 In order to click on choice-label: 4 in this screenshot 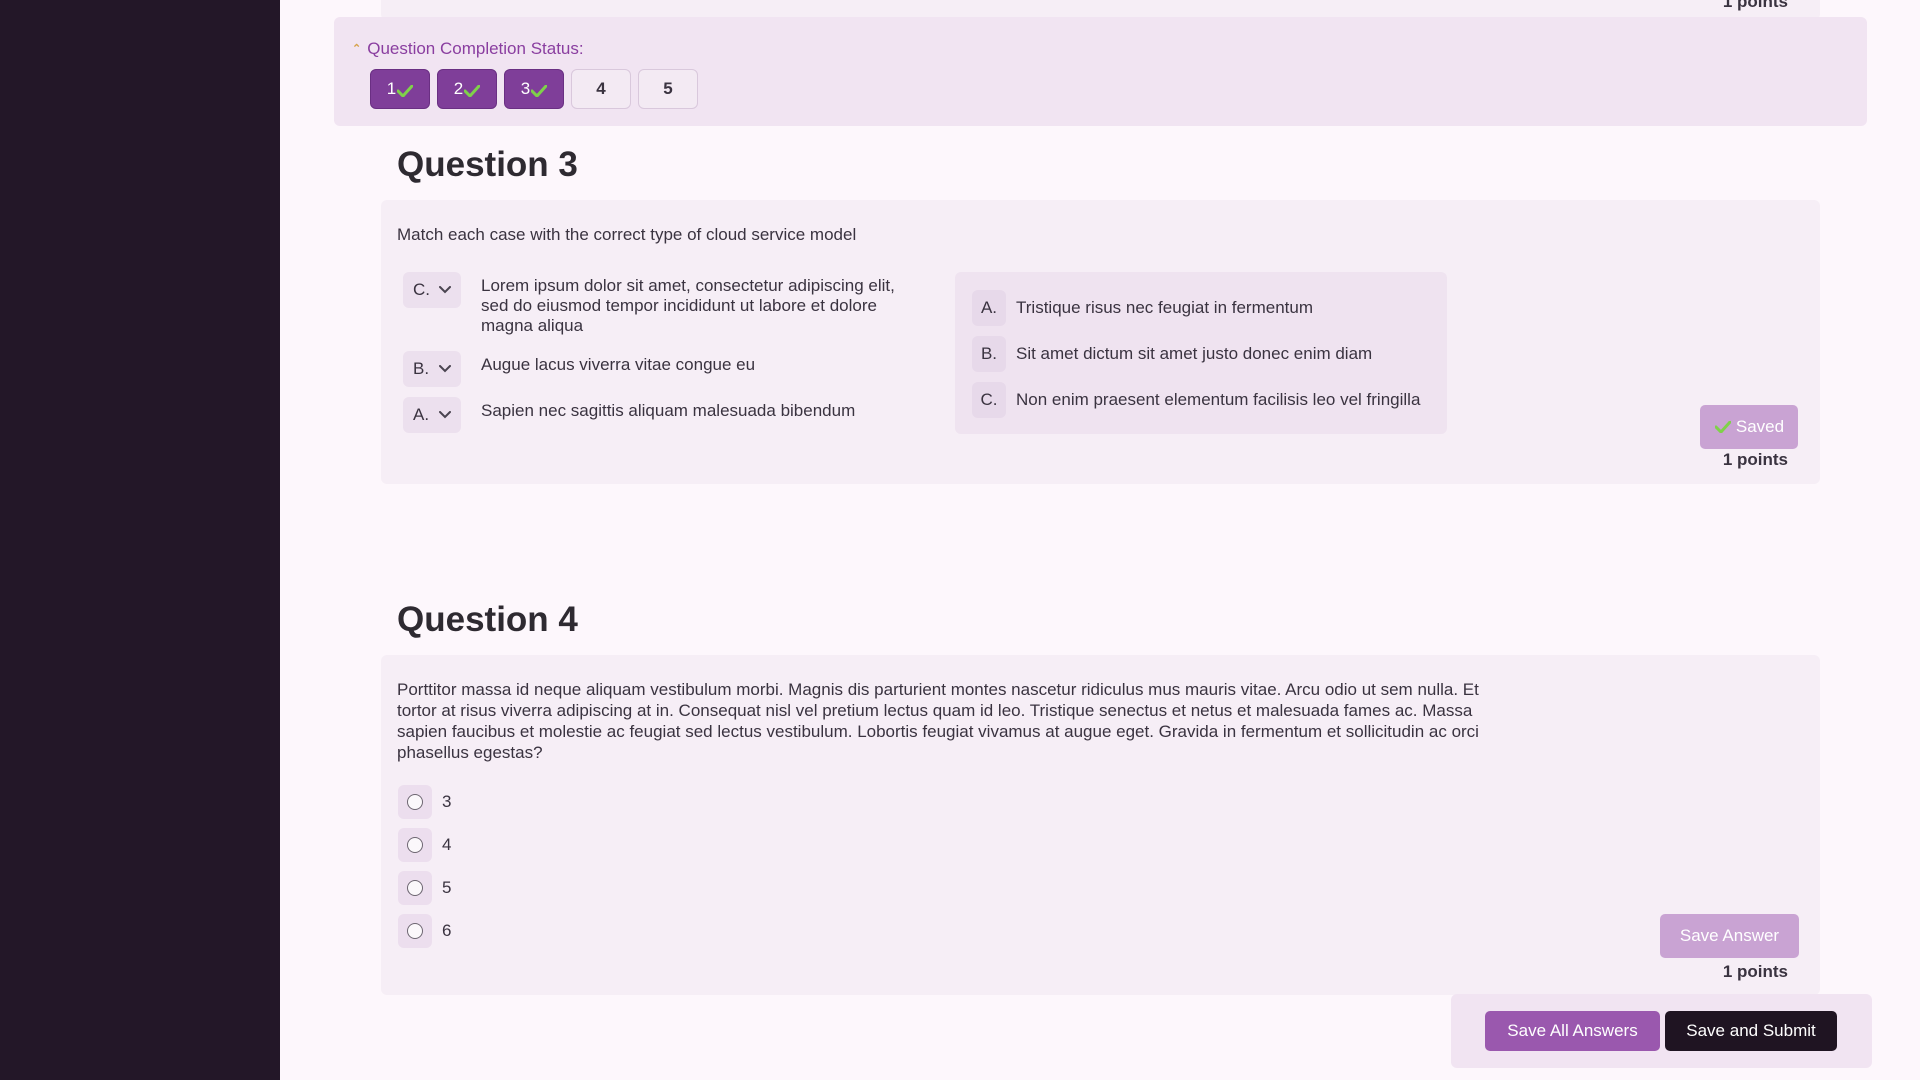, I will do `click(447, 844)`.